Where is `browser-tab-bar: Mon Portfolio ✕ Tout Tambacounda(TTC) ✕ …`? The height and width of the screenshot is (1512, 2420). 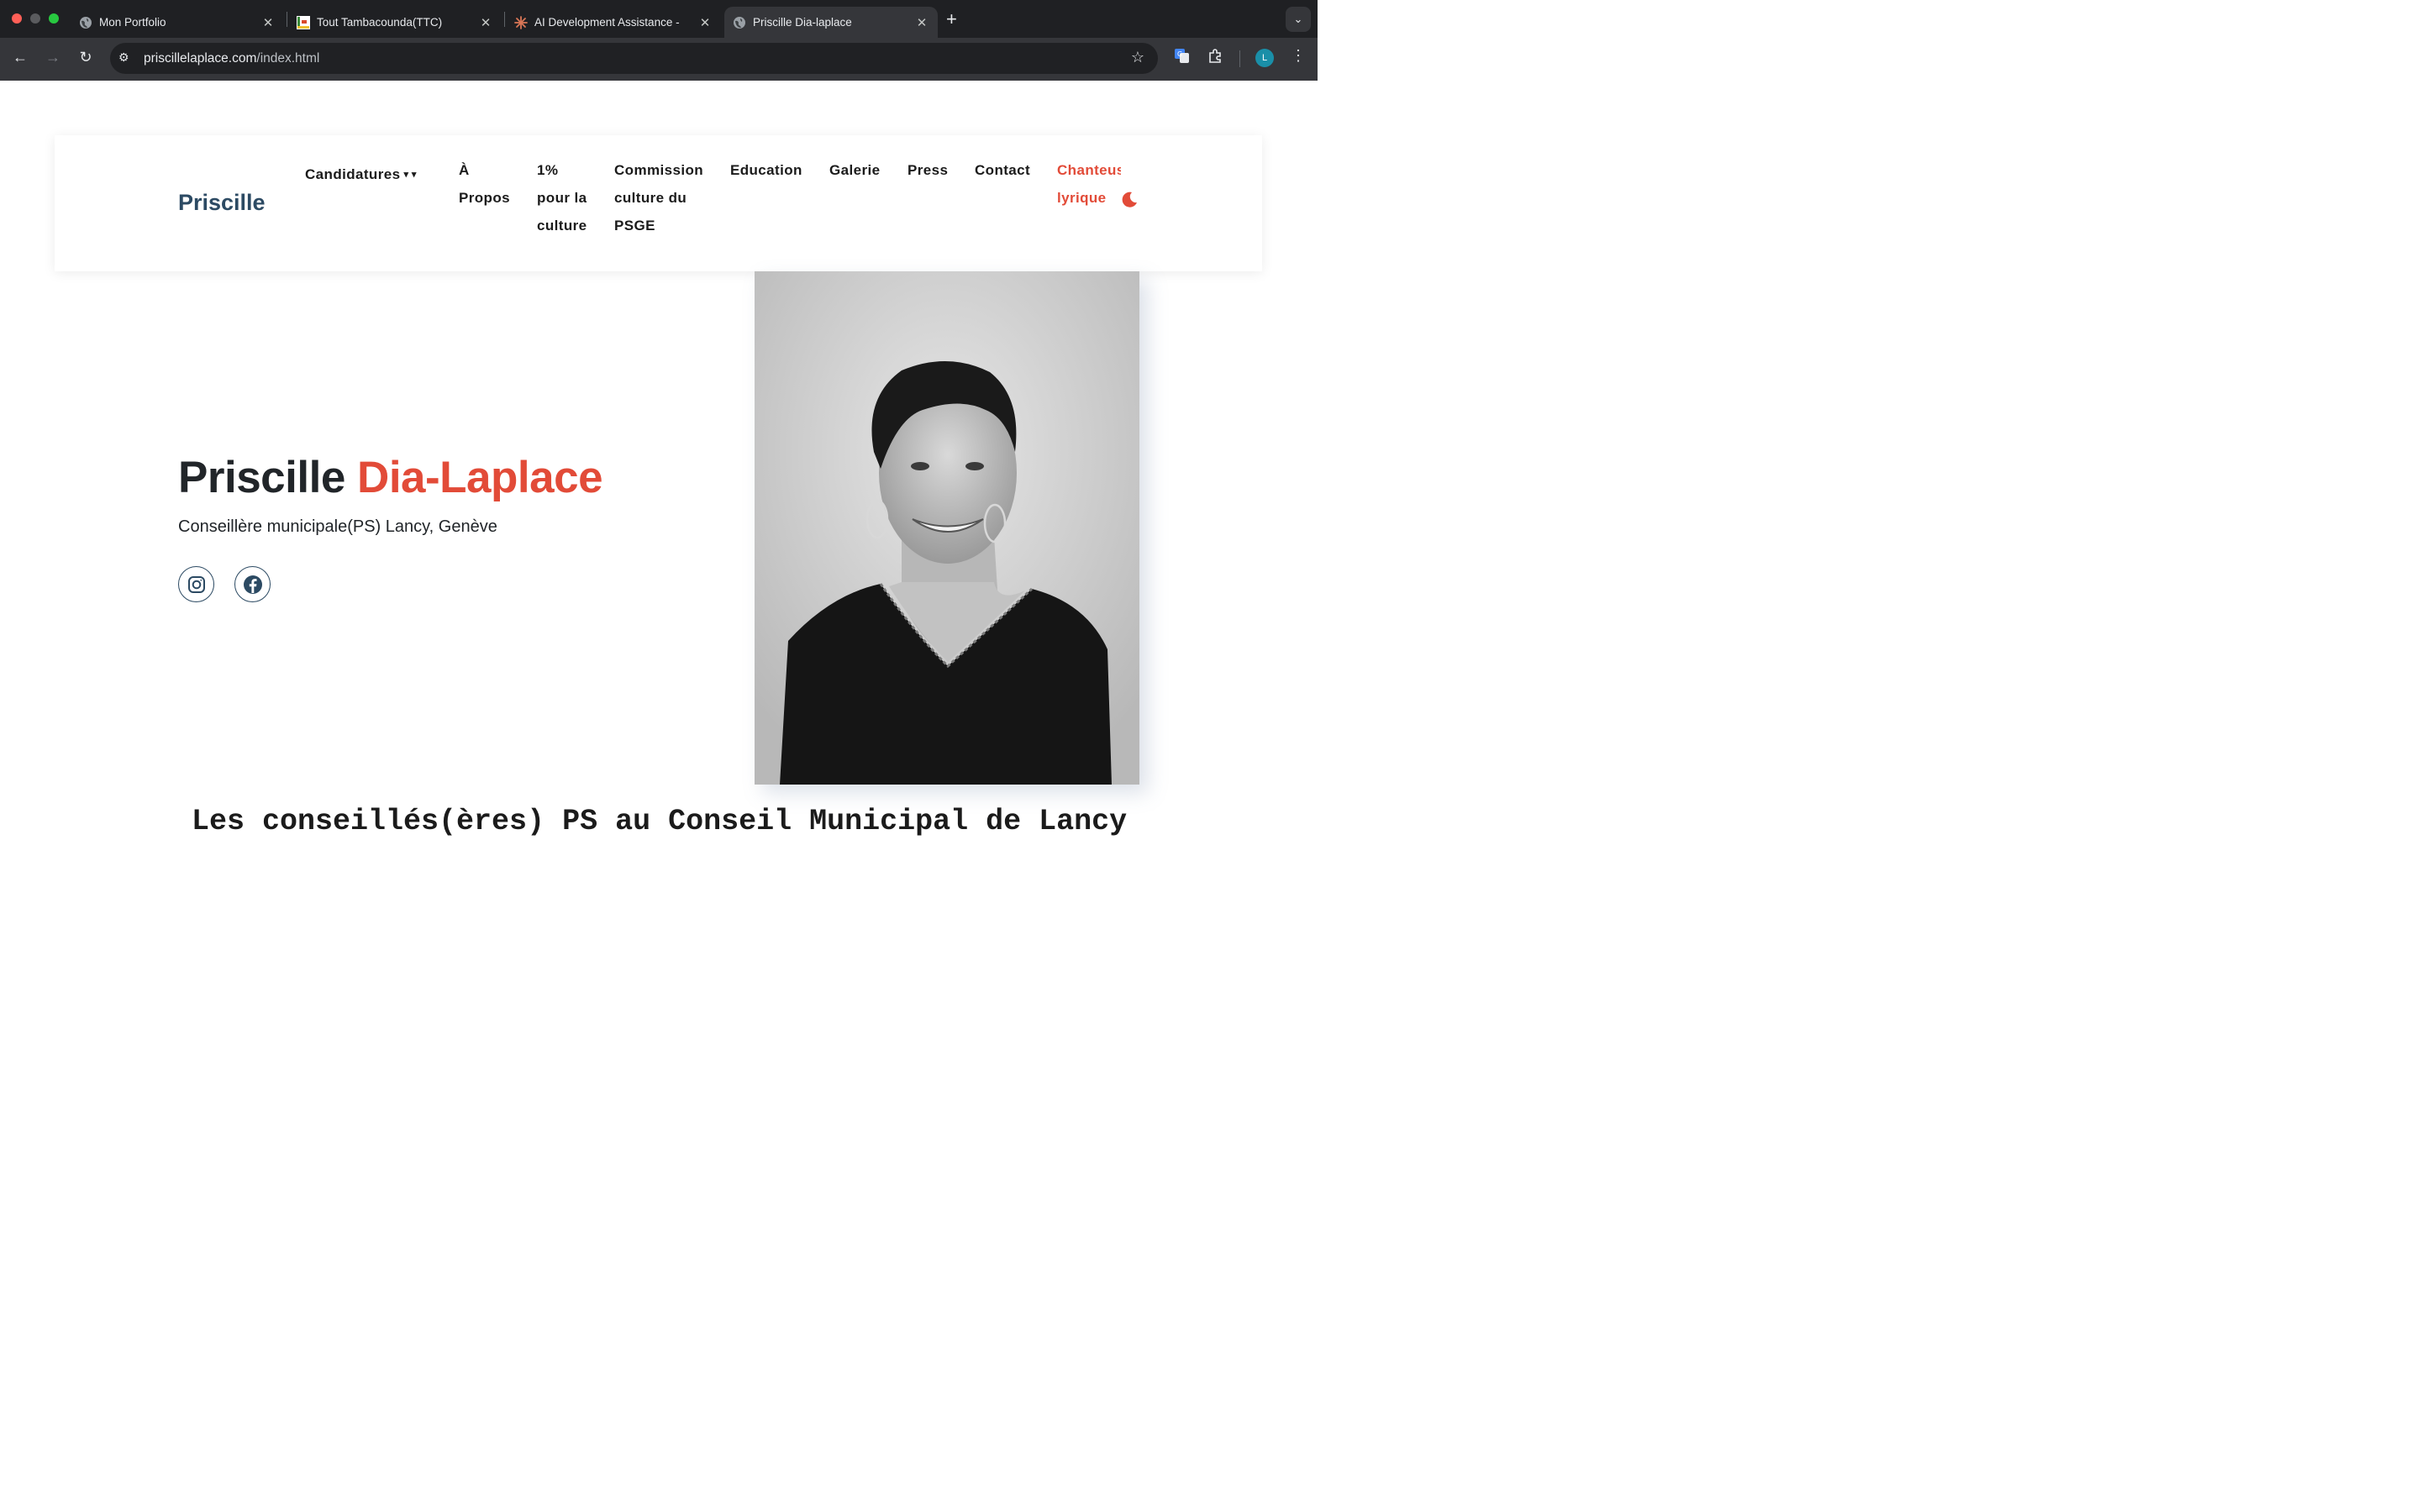
browser-tab-bar: Mon Portfolio ✕ Tout Tambacounda(TTC) ✕ … is located at coordinates (659, 19).